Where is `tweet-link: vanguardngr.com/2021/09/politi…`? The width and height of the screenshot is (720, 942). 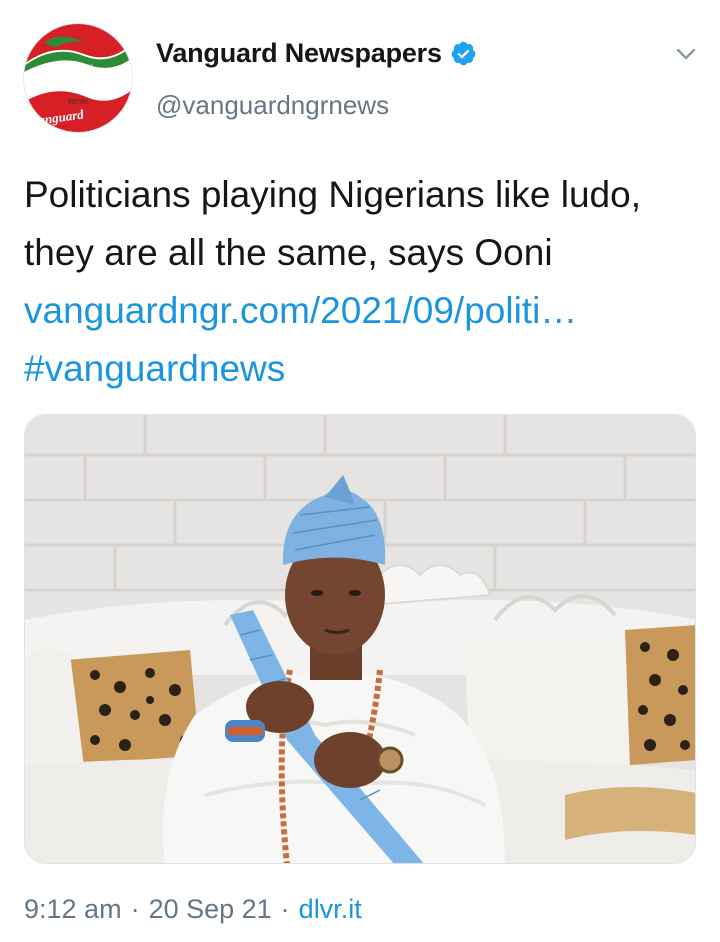
tweet-link: vanguardngr.com/2021/09/politi… is located at coordinates (300, 310).